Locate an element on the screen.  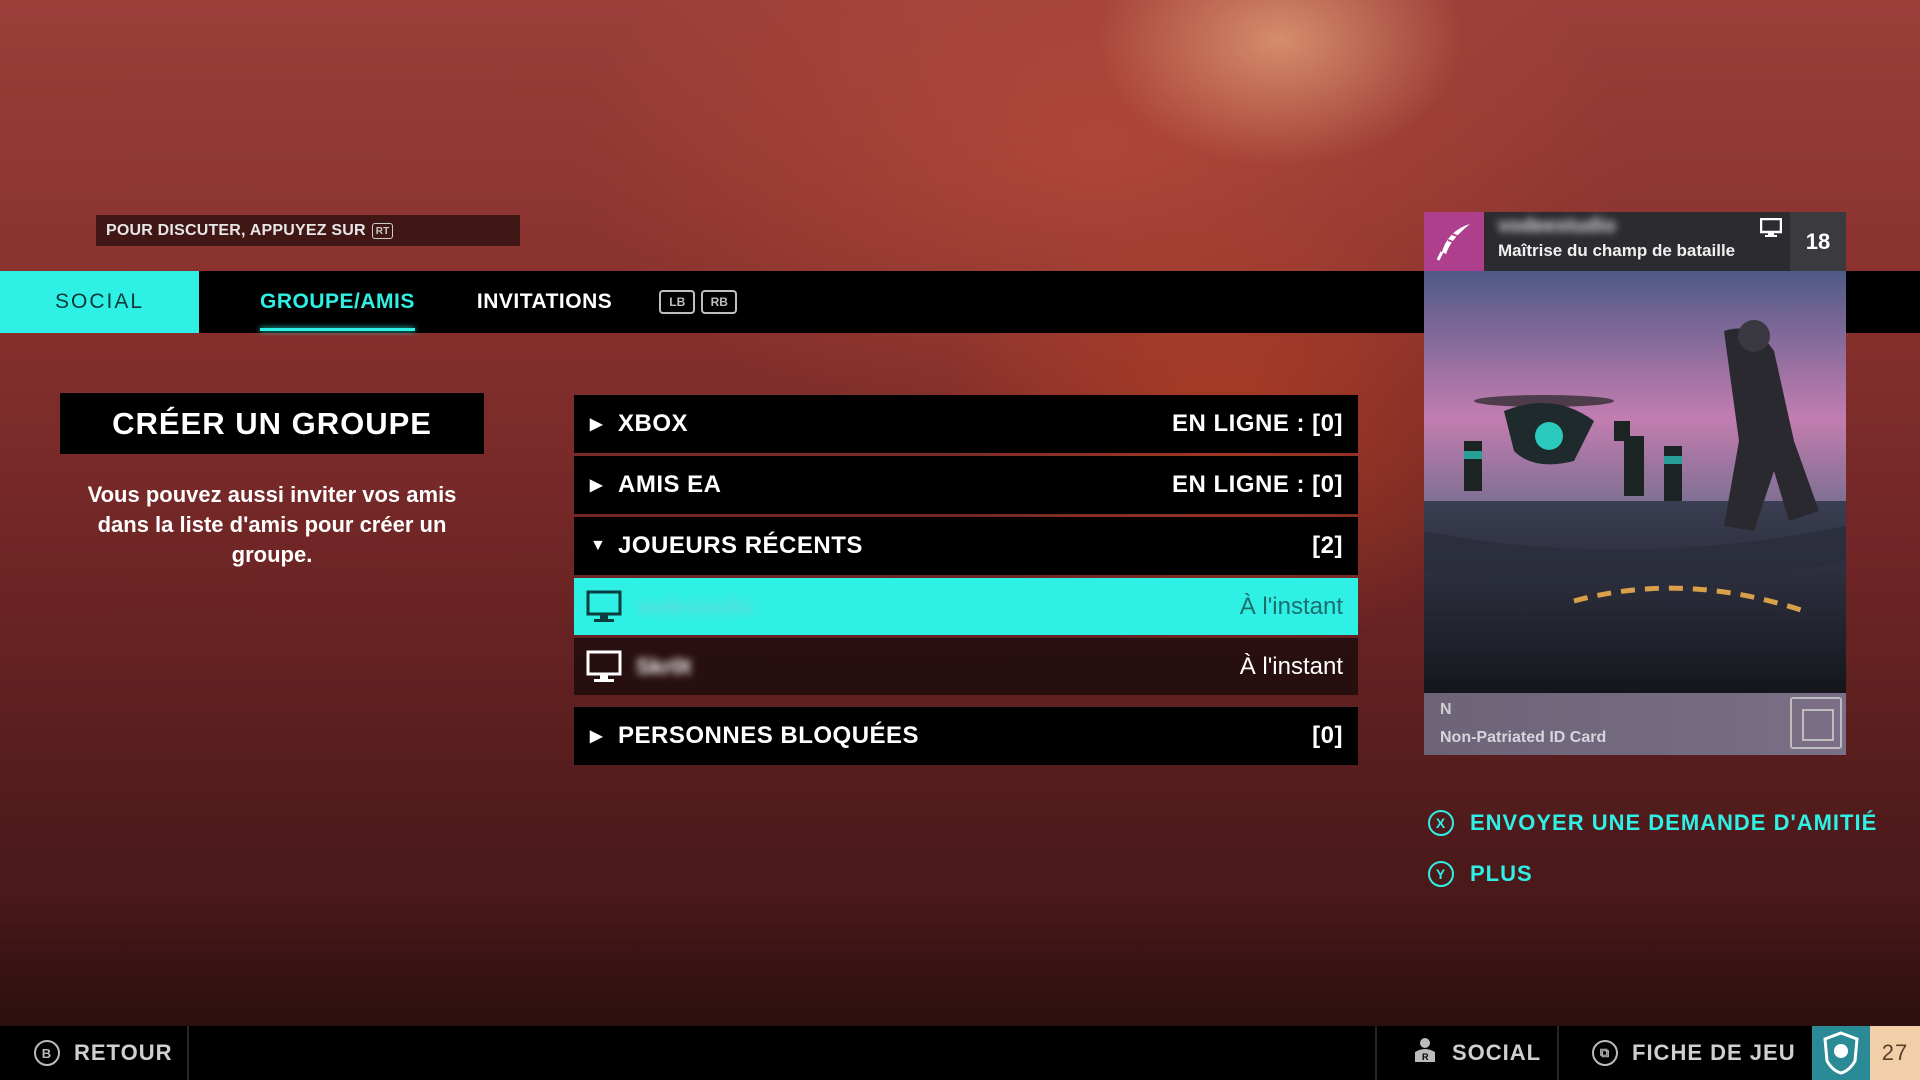
category-recent-players: ▼ JOUEURS RÉCENTS [2] is located at coordinates (966, 546).